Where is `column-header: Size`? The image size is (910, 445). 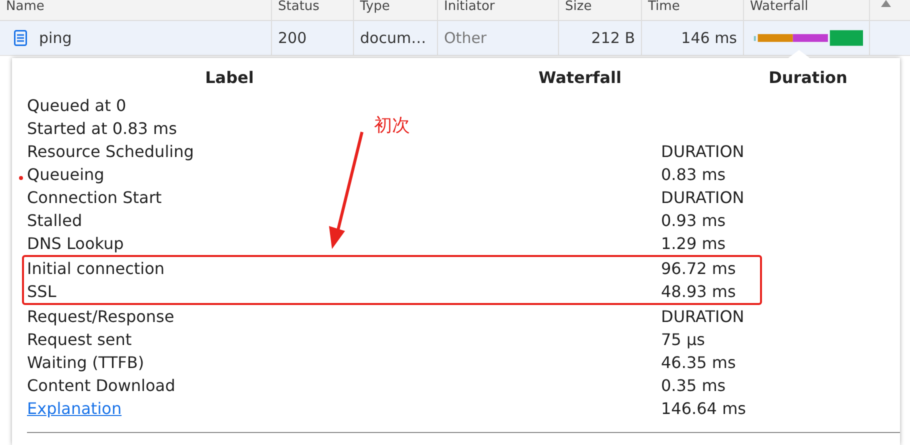
column-header: Size is located at coordinates (578, 7).